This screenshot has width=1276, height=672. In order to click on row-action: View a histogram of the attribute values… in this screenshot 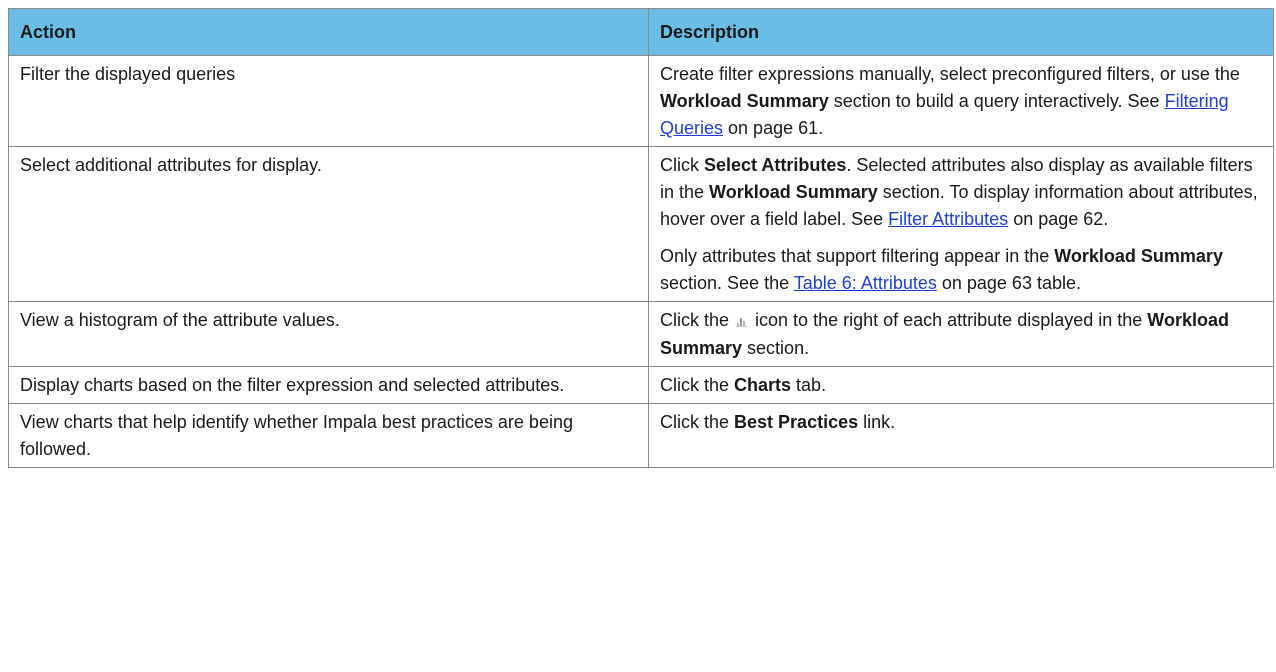, I will do `click(328, 334)`.